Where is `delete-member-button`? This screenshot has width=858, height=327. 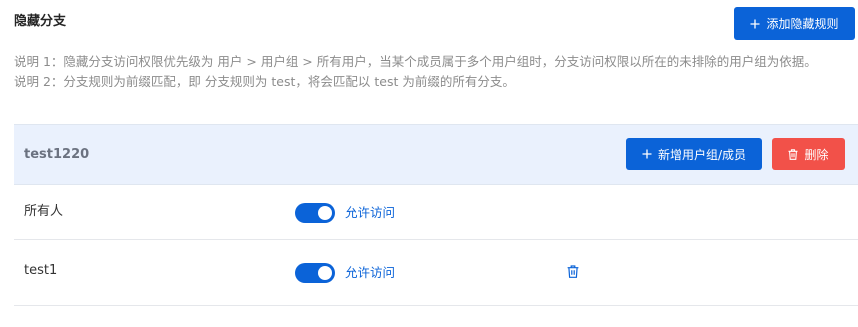 delete-member-button is located at coordinates (573, 272).